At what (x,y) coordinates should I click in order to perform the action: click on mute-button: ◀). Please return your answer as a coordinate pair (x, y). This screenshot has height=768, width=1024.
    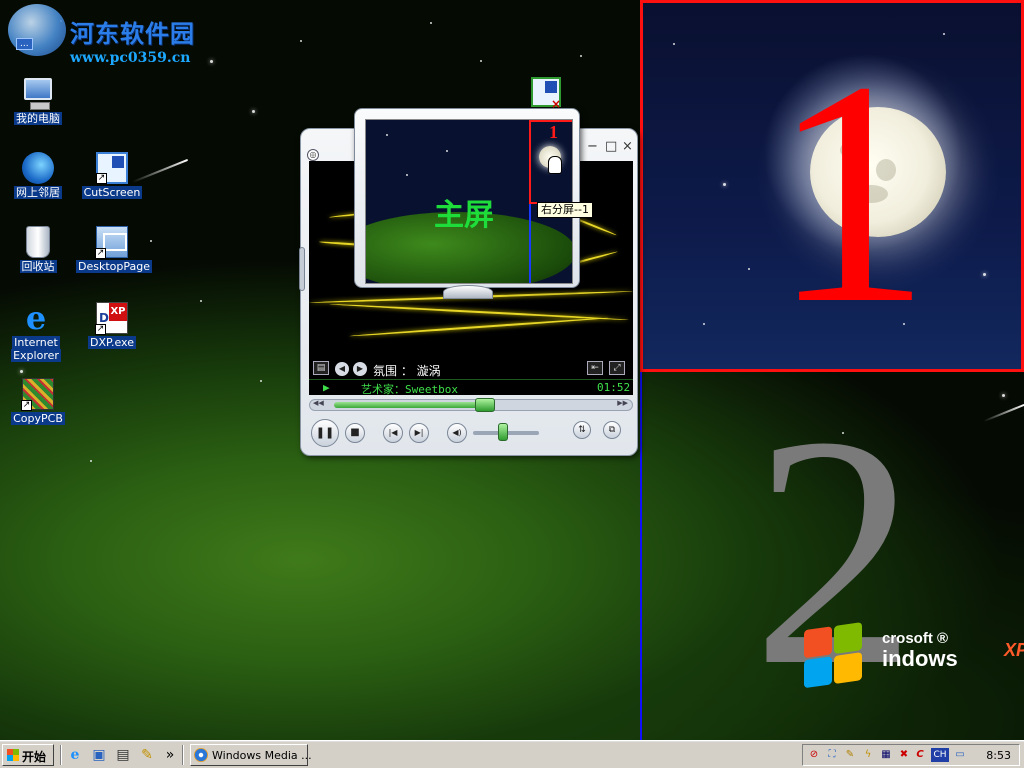
    Looking at the image, I should click on (457, 433).